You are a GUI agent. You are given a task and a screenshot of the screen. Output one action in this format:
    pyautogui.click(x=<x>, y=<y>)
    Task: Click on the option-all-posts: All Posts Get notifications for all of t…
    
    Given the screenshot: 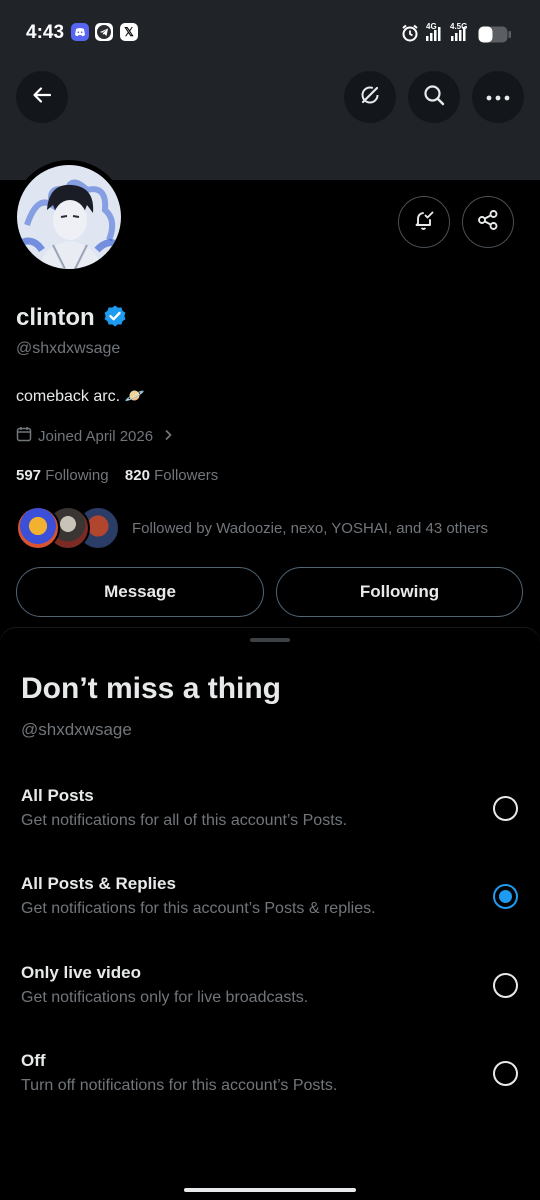 What is the action you would take?
    pyautogui.click(x=270, y=826)
    